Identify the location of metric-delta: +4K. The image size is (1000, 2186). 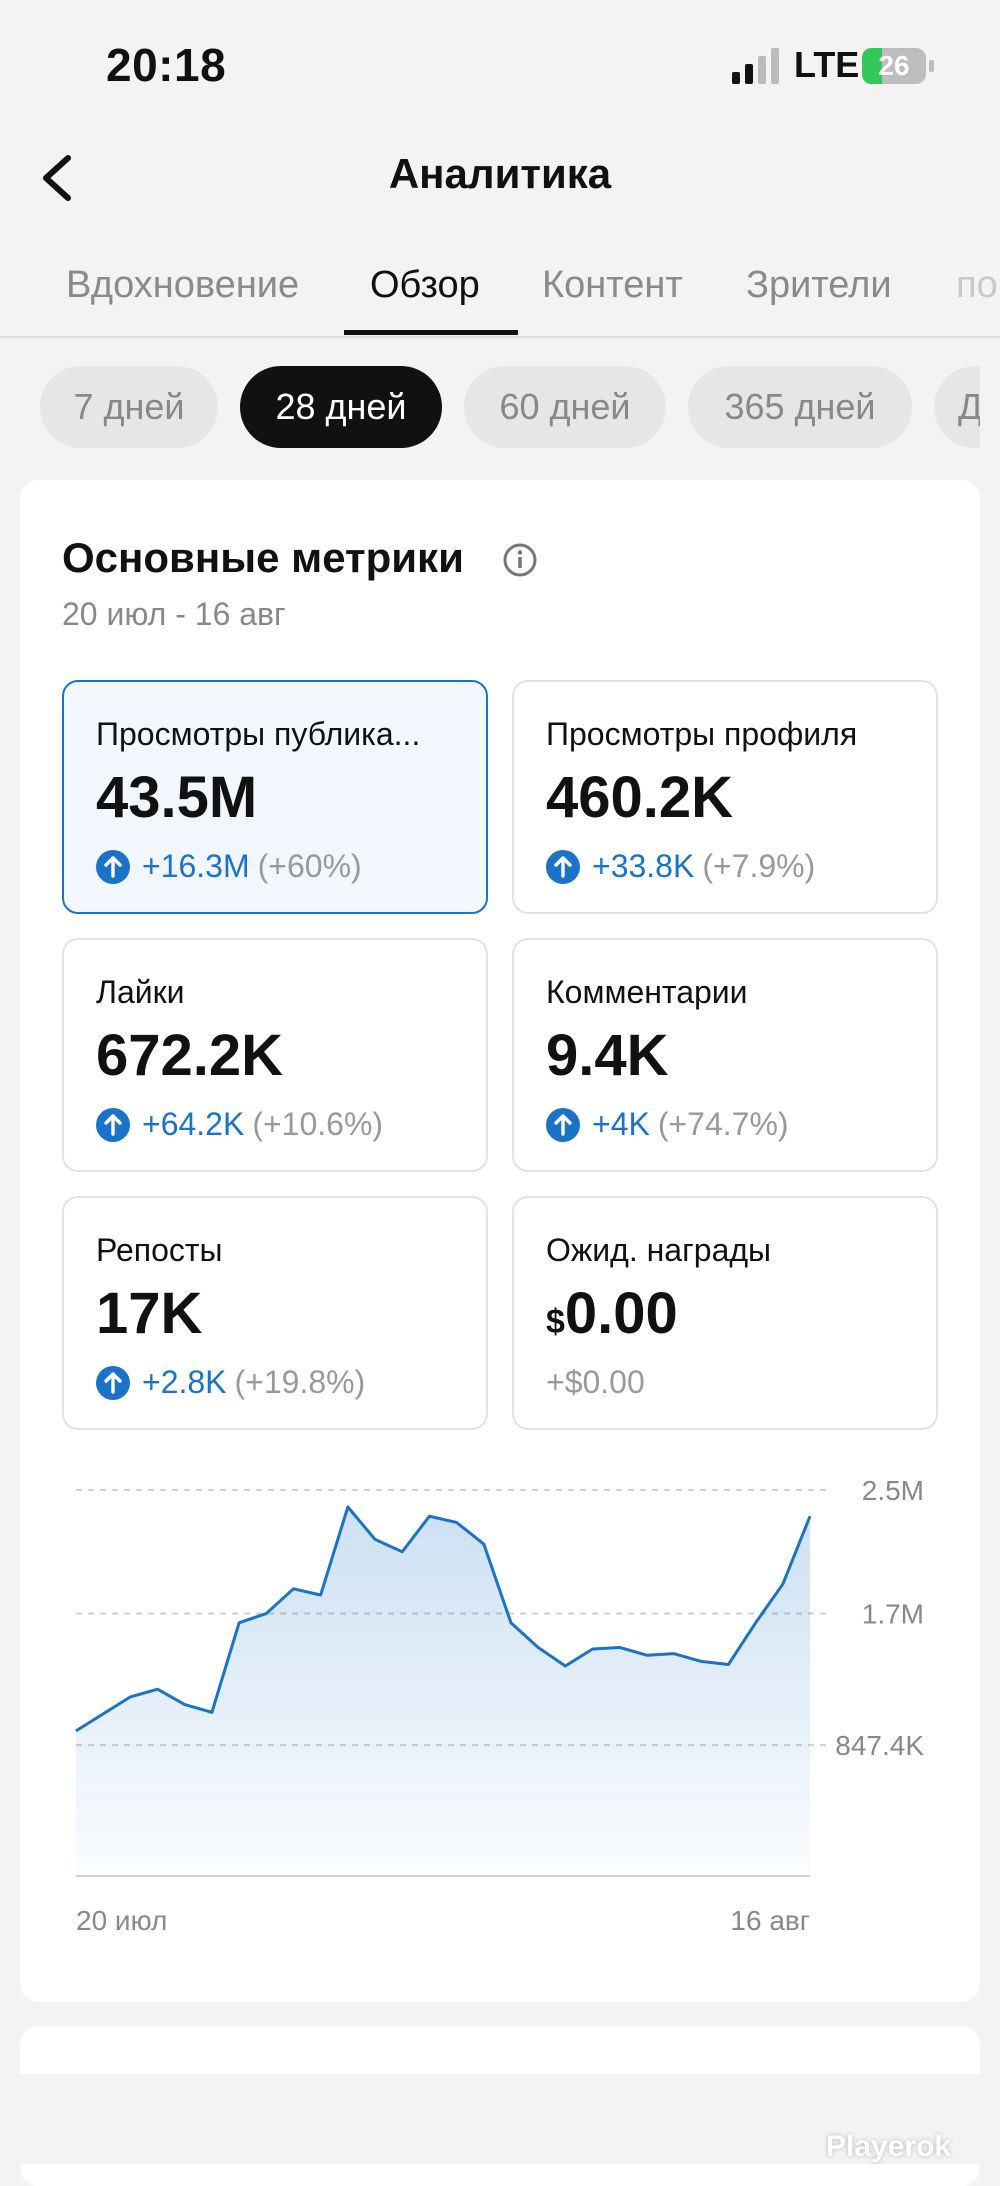
(621, 1124).